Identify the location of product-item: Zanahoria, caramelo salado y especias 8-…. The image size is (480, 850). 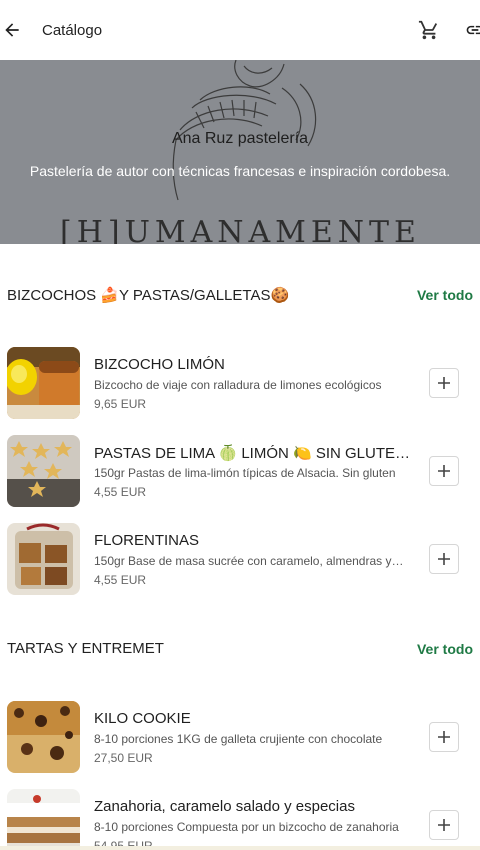
(240, 819).